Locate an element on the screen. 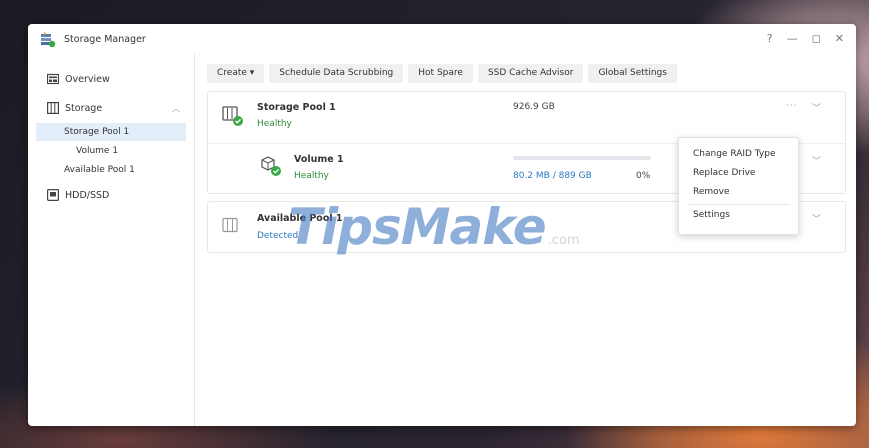  create-button: Create ▾ is located at coordinates (236, 73).